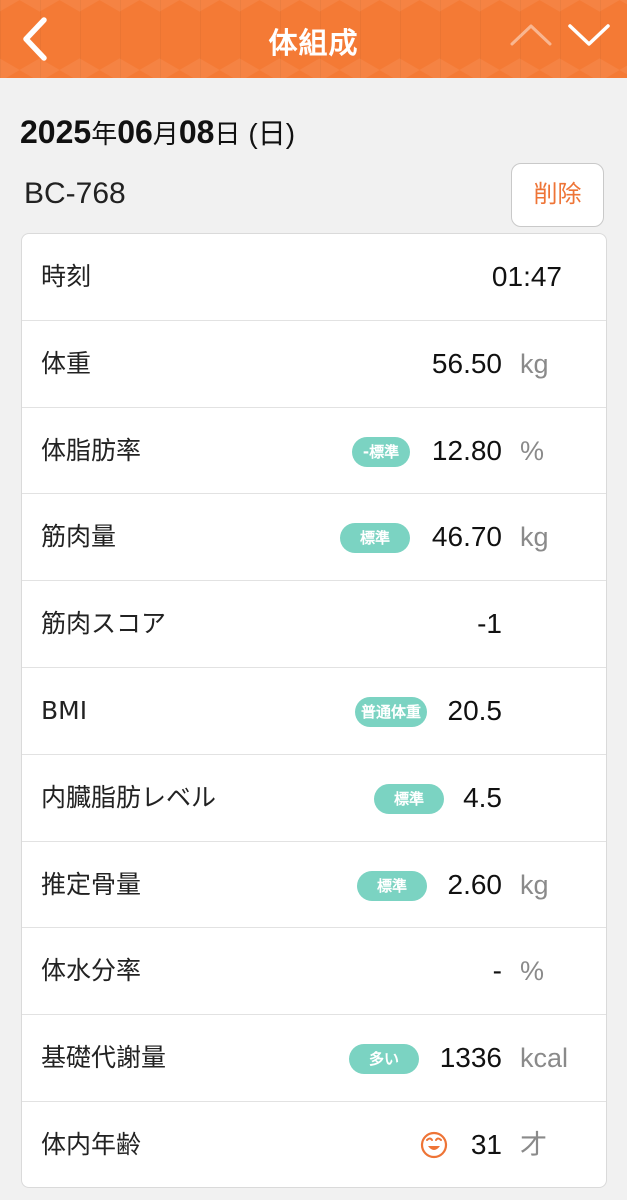 The width and height of the screenshot is (627, 1200). Describe the element at coordinates (466, 363) in the screenshot. I see `row-value: 56.50` at that location.